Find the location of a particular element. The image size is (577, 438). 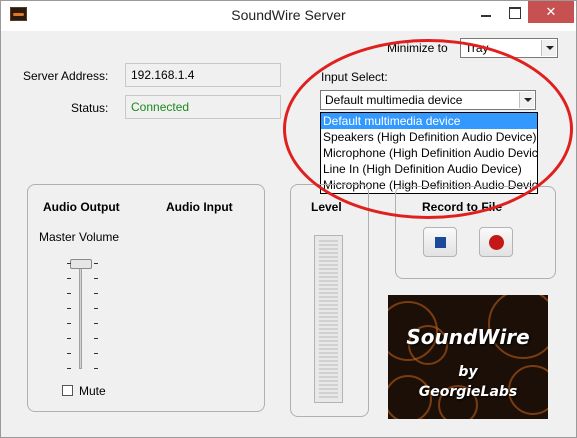

stop-button is located at coordinates (440, 242).